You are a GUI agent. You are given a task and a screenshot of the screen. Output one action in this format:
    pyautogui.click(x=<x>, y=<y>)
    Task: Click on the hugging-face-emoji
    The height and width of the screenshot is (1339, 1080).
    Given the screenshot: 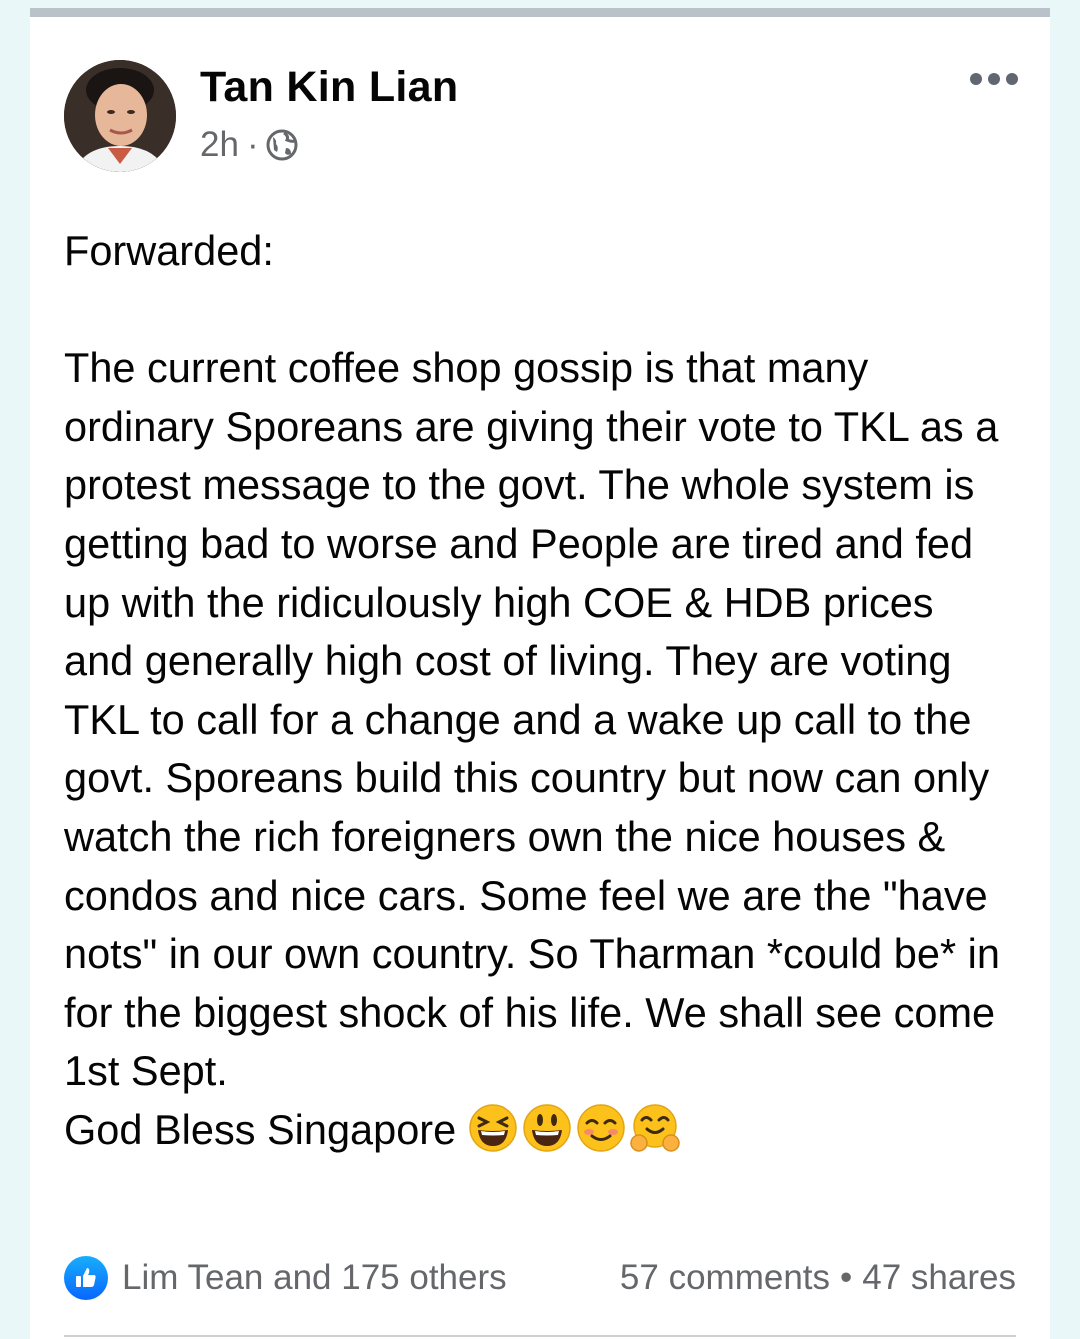 What is the action you would take?
    pyautogui.click(x=654, y=1128)
    